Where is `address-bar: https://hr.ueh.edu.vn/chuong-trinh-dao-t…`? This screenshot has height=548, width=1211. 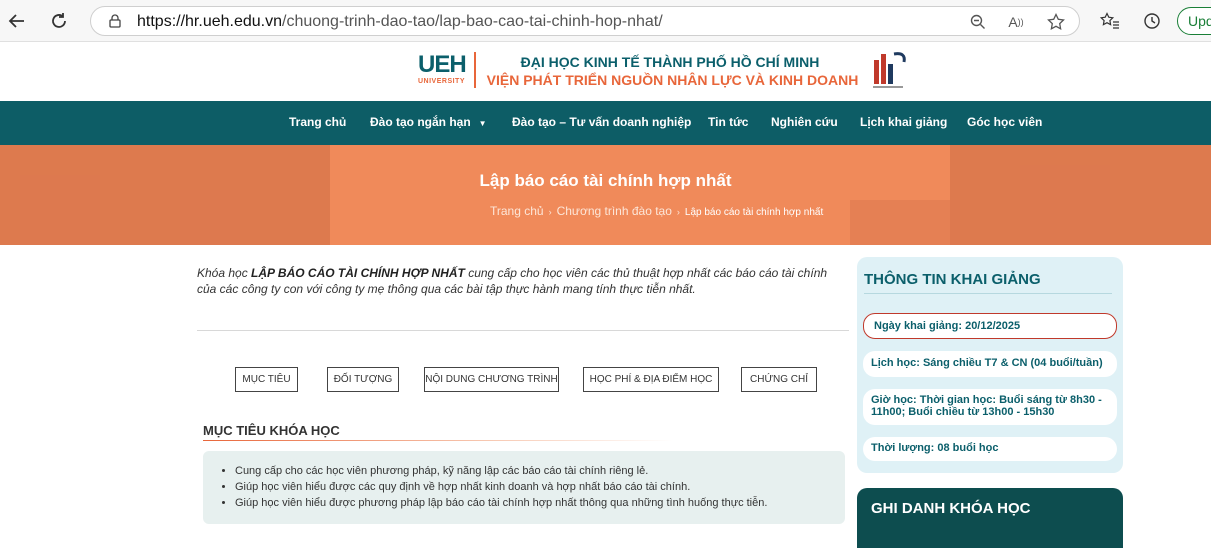
address-bar: https://hr.ueh.edu.vn/chuong-trinh-dao-t… is located at coordinates (585, 21).